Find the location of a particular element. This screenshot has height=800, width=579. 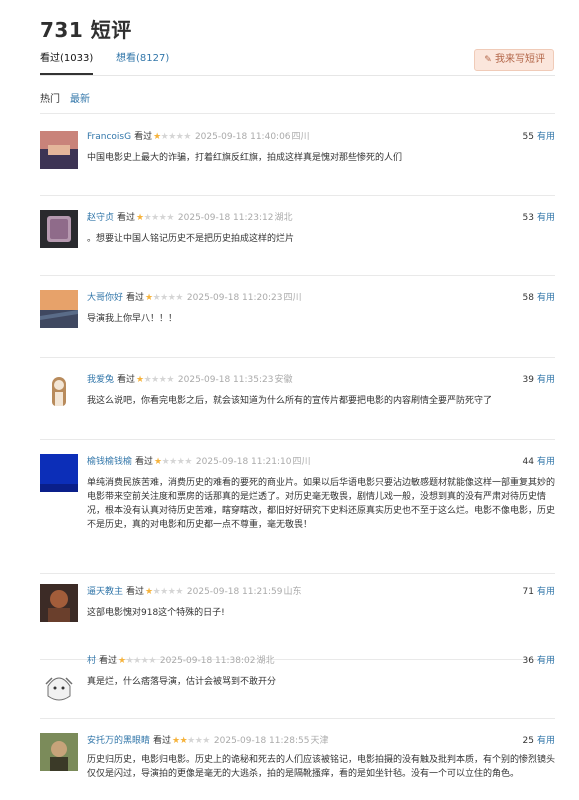

comment-time: 2025-09-18 11:35:23 is located at coordinates (225, 380).